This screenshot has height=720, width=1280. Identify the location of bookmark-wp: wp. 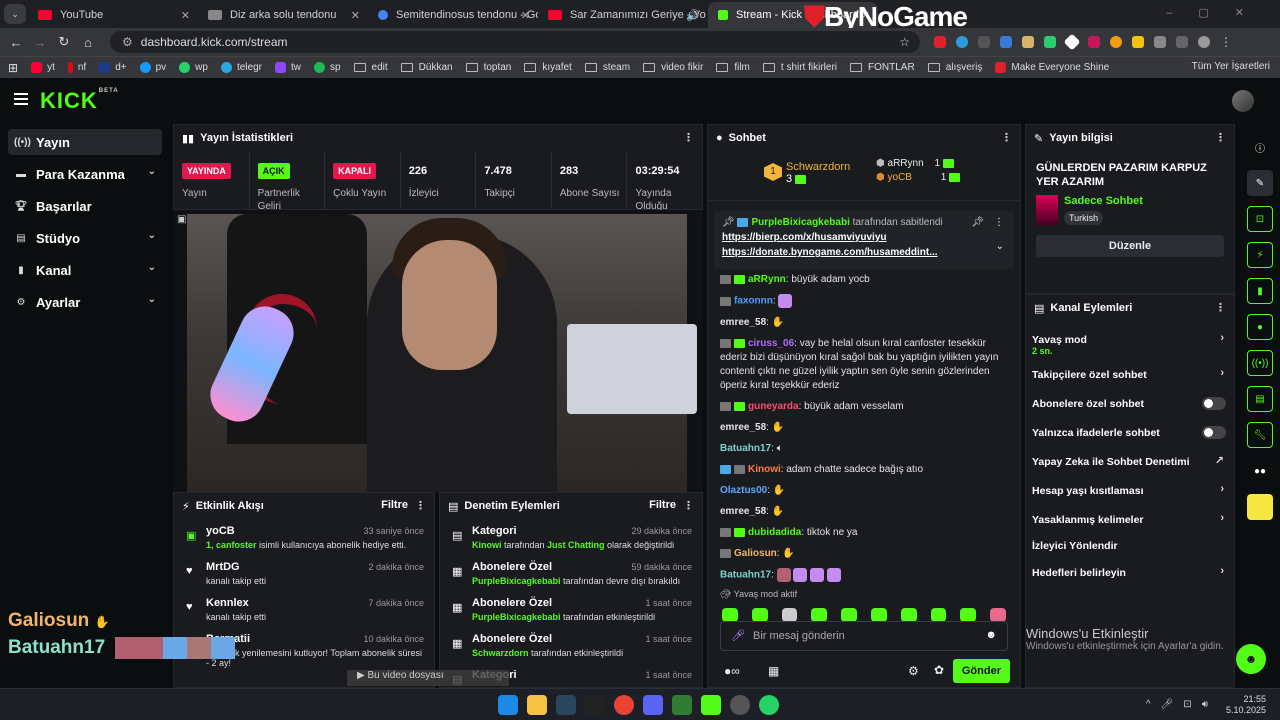
(193, 67).